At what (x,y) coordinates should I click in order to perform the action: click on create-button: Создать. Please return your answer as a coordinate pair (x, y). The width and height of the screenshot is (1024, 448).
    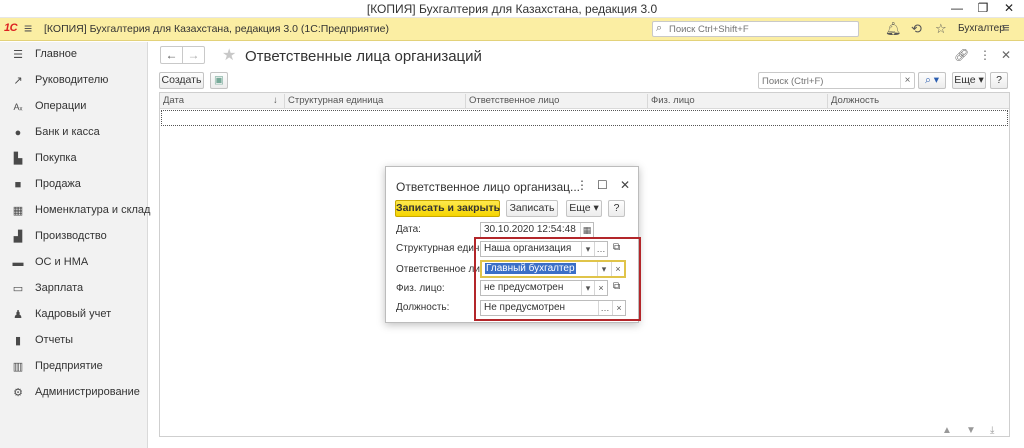
    Looking at the image, I should click on (181, 80).